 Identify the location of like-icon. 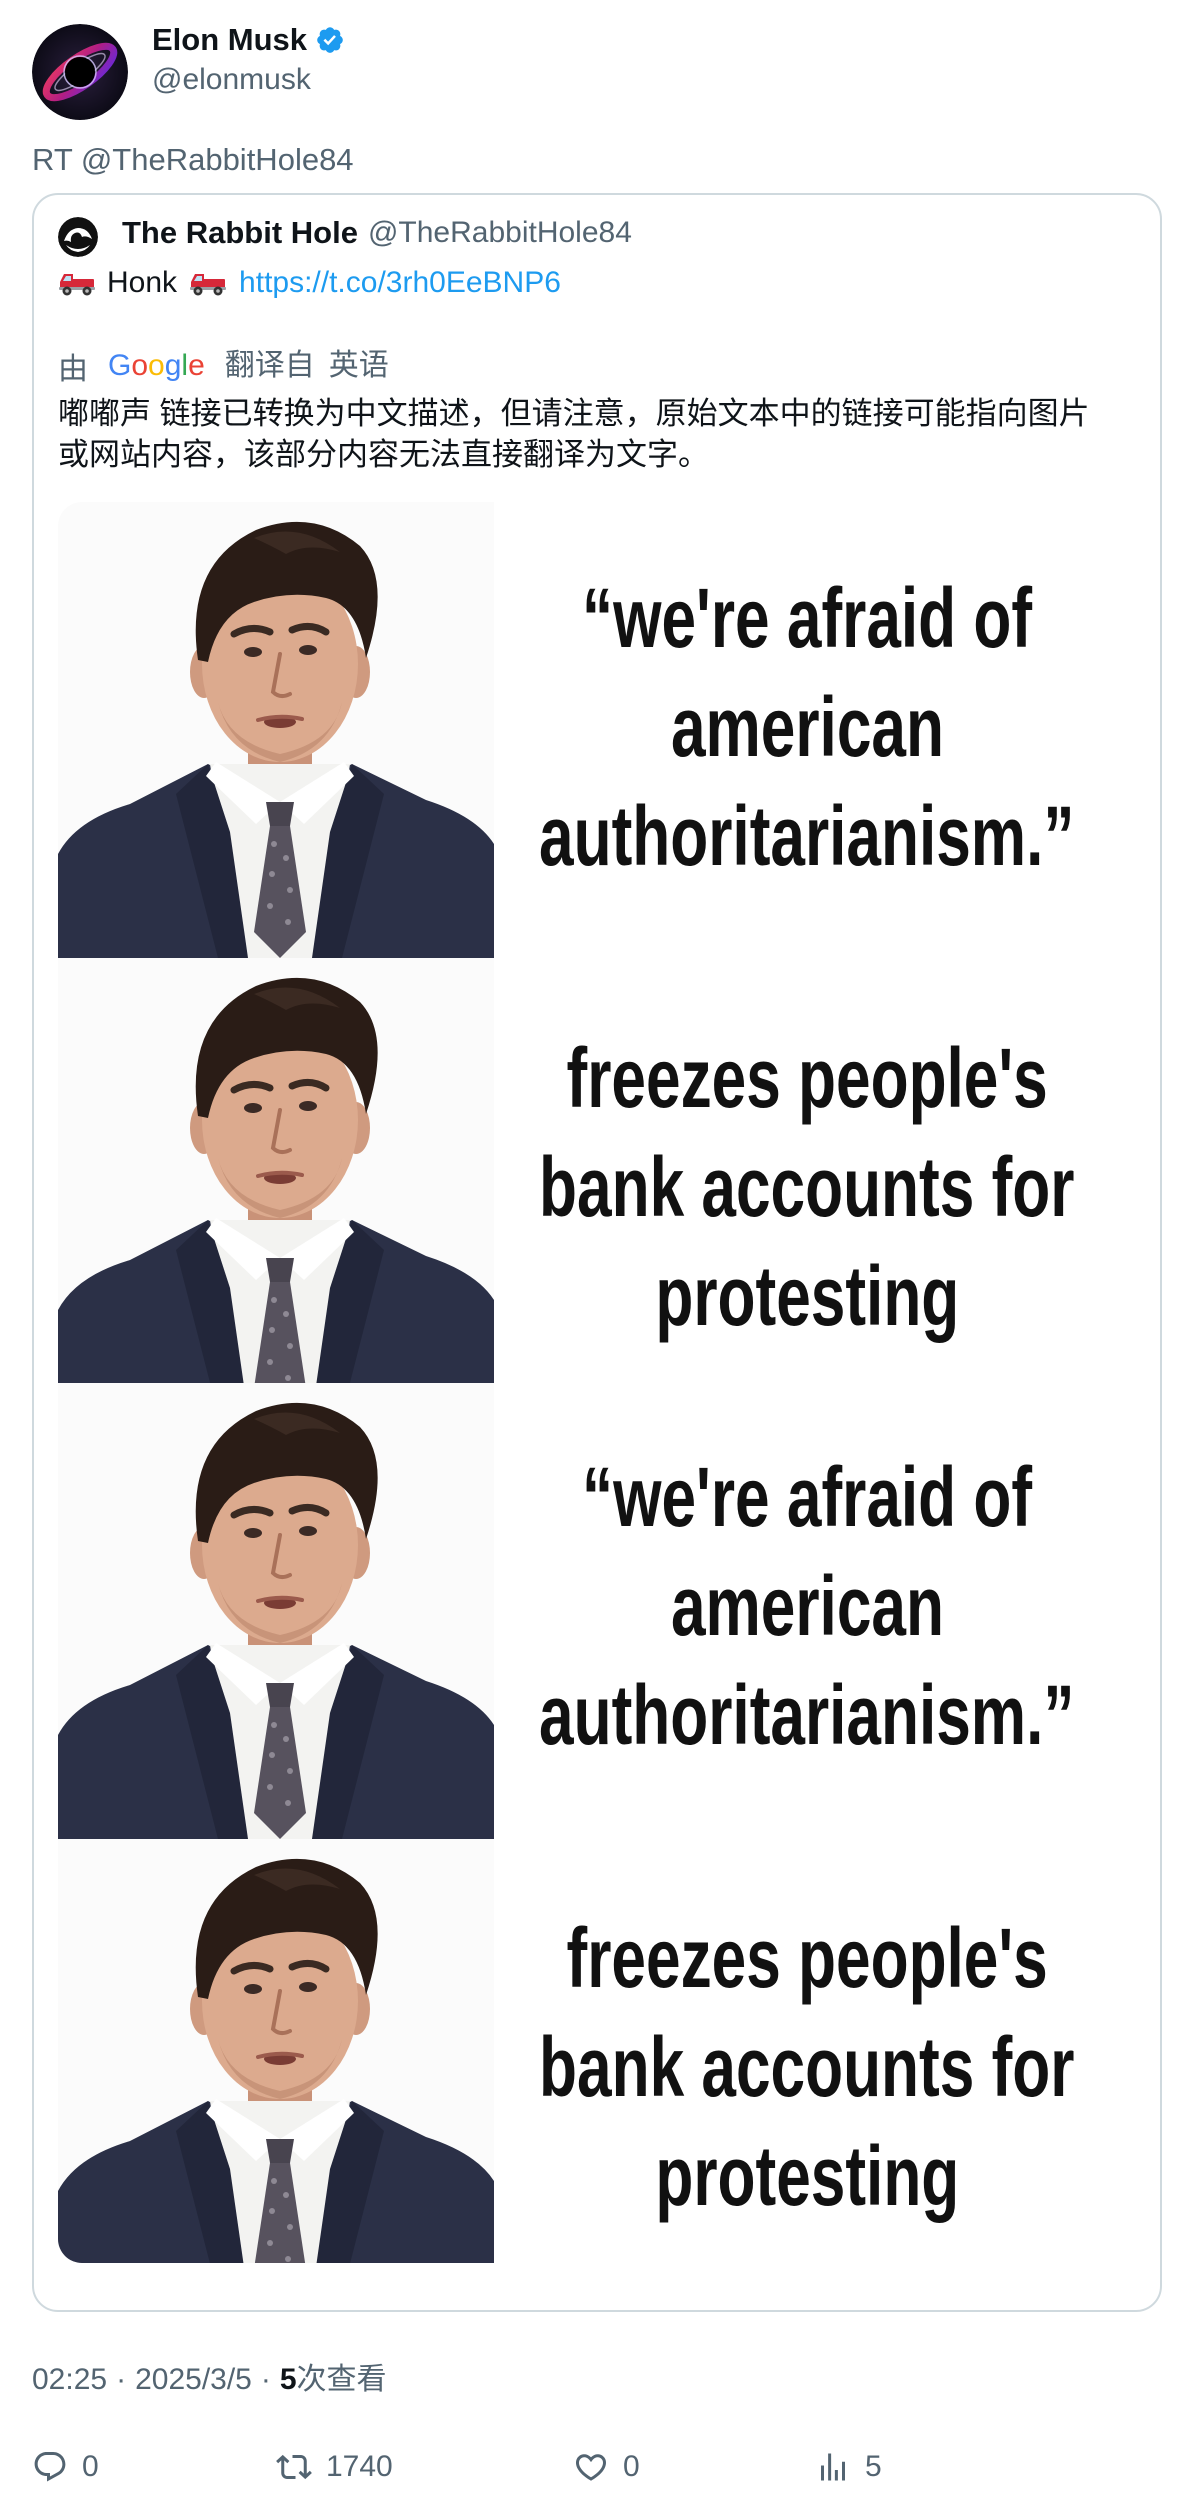
(591, 2467).